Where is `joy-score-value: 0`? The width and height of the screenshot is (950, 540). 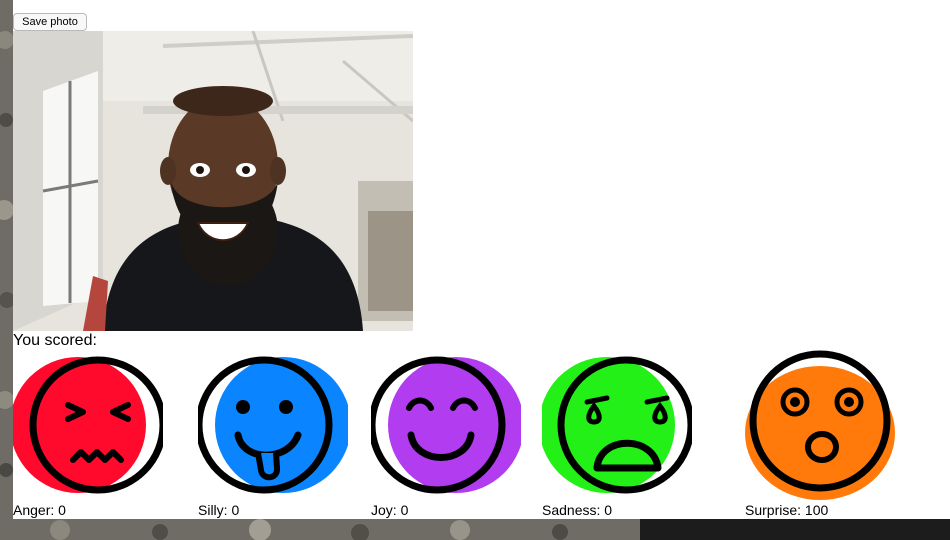 joy-score-value: 0 is located at coordinates (404, 510).